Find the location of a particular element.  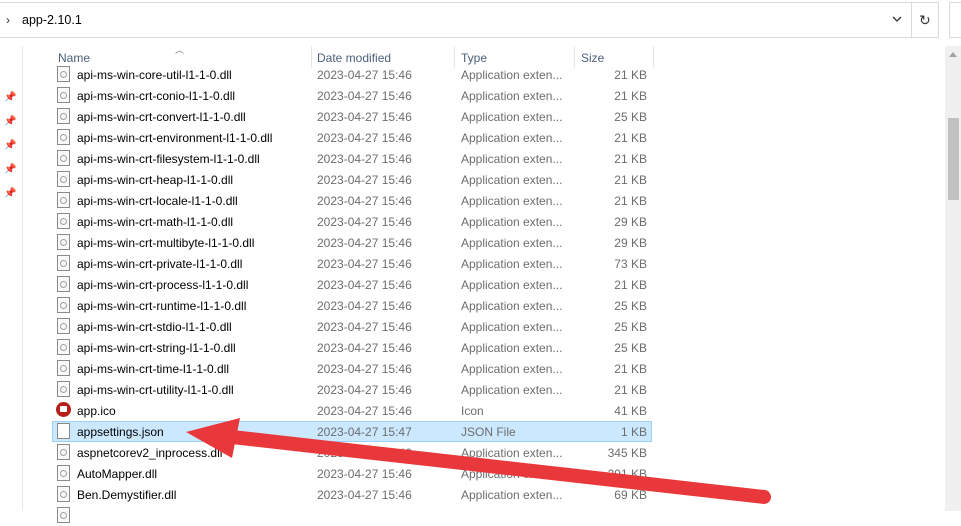

address-path: app-2.10.1 is located at coordinates (52, 20).